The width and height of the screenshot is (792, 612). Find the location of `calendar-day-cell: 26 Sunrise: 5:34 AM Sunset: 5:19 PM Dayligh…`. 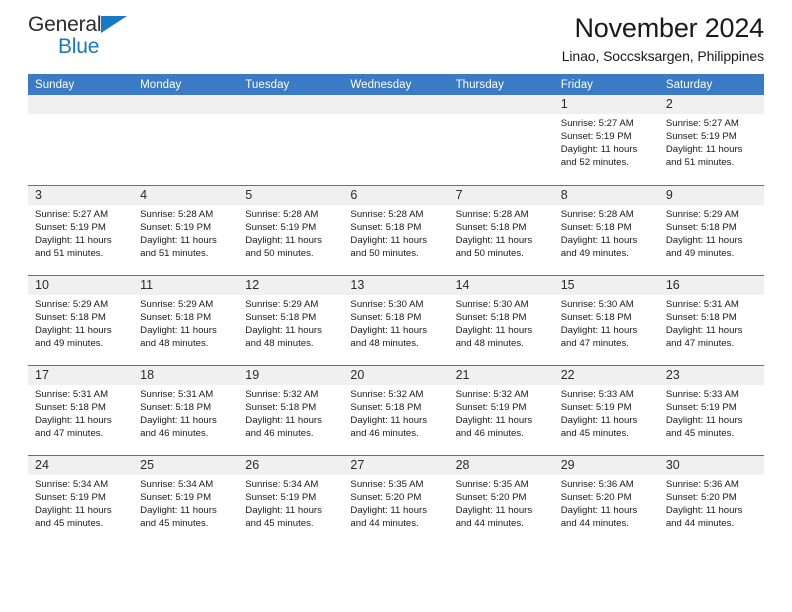

calendar-day-cell: 26 Sunrise: 5:34 AM Sunset: 5:19 PM Dayligh… is located at coordinates (291, 499).